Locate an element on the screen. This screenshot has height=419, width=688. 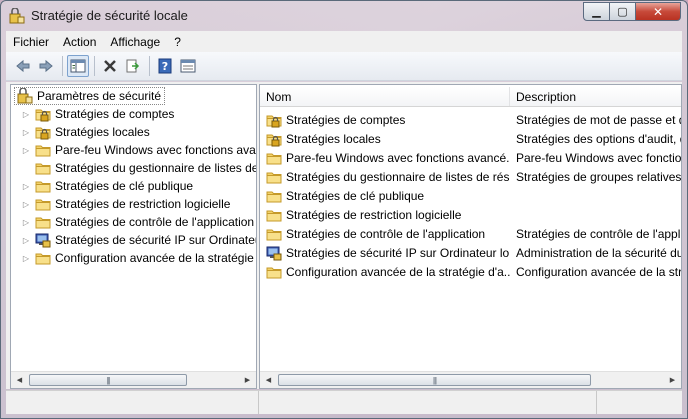
tree-item: ▷ Stratégies de clé publique is located at coordinates (102, 186).